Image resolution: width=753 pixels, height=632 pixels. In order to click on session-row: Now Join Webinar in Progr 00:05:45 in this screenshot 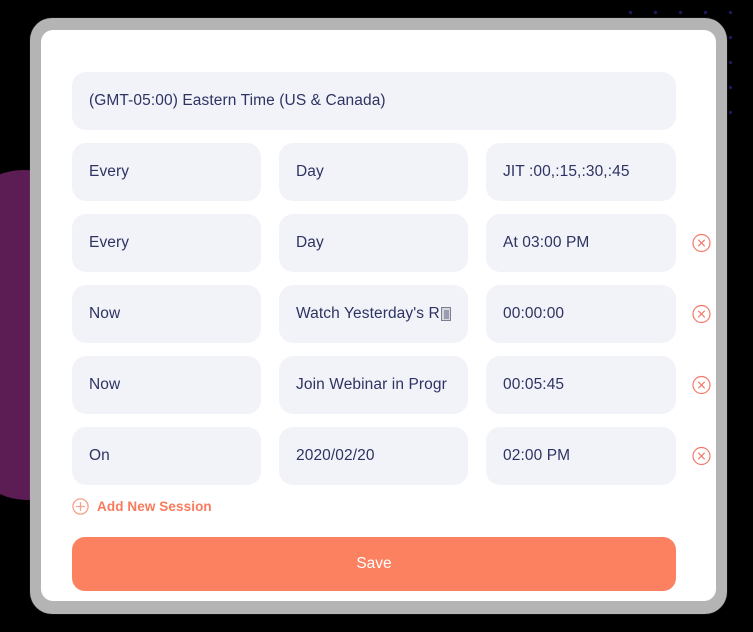, I will do `click(391, 385)`.